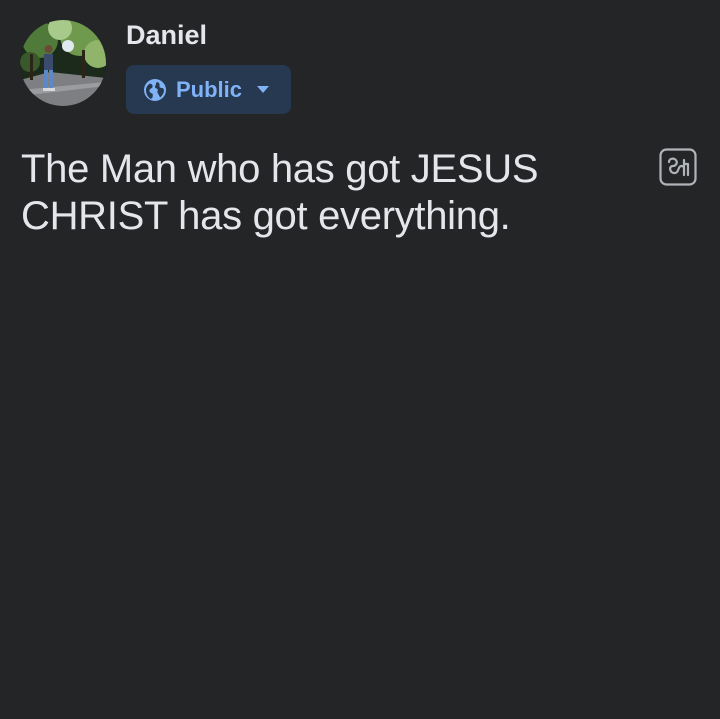 This screenshot has height=719, width=720. What do you see at coordinates (167, 35) in the screenshot?
I see `author-name: Daniel` at bounding box center [167, 35].